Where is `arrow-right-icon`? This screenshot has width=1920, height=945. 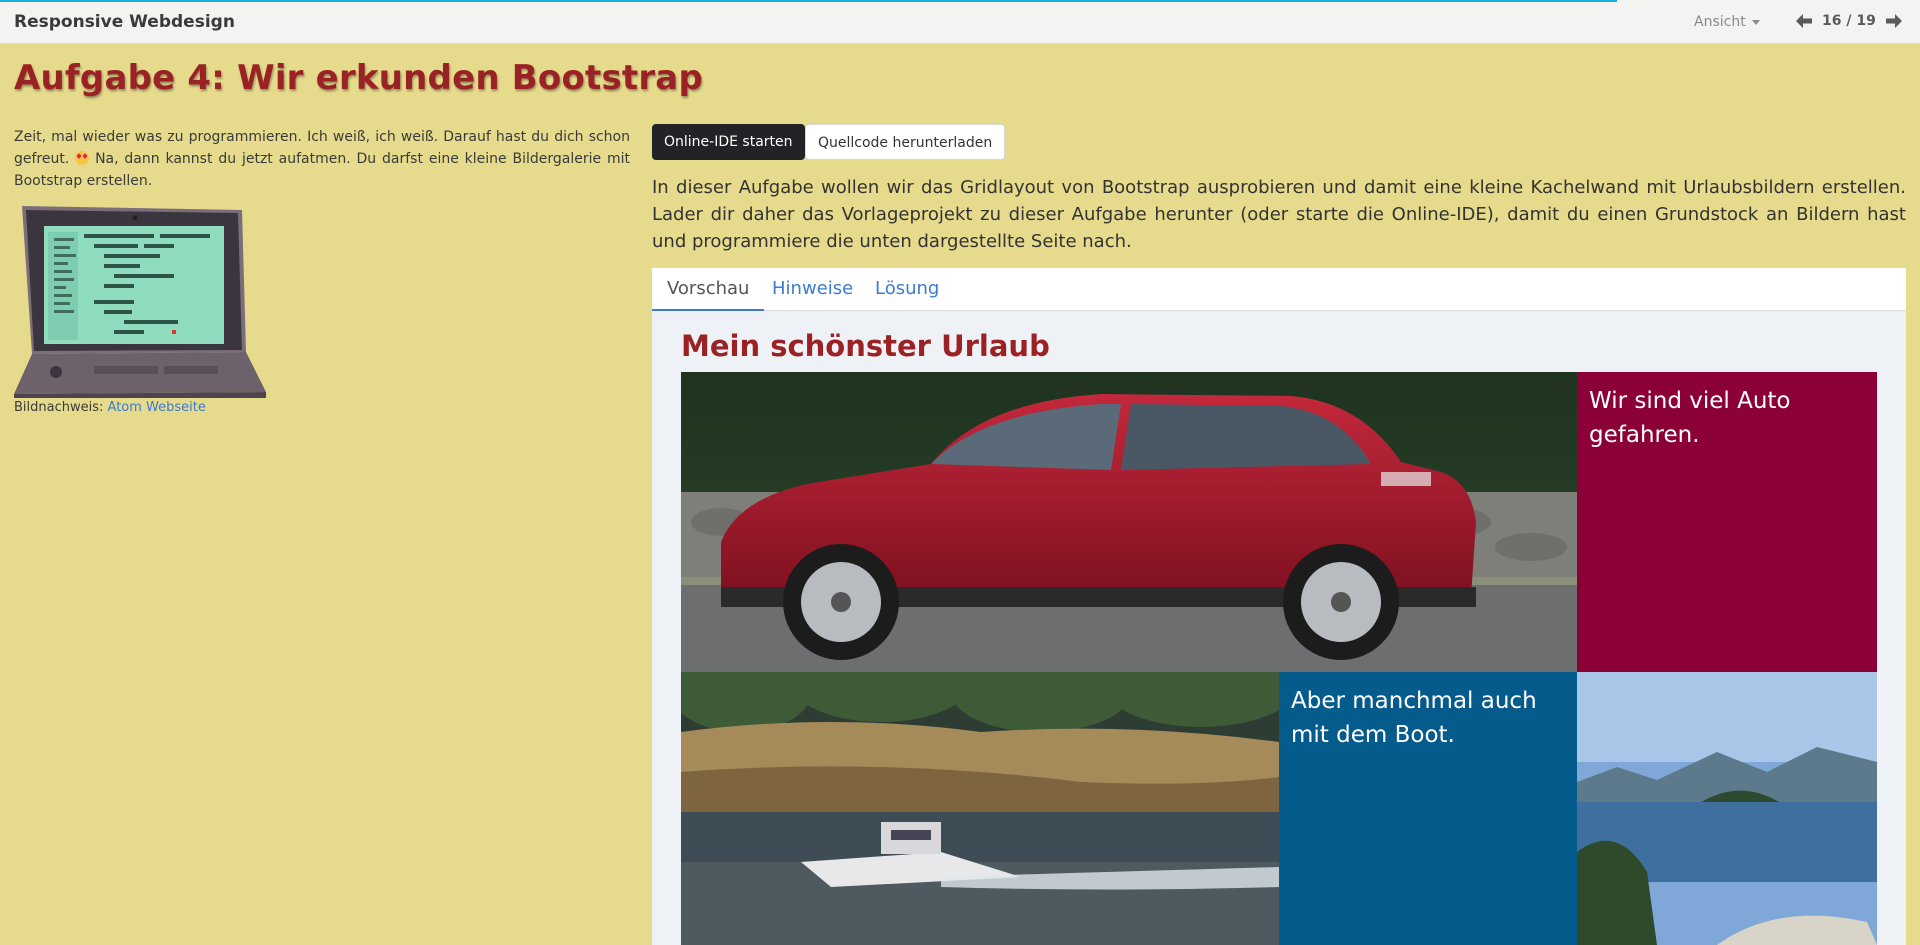 arrow-right-icon is located at coordinates (1893, 21).